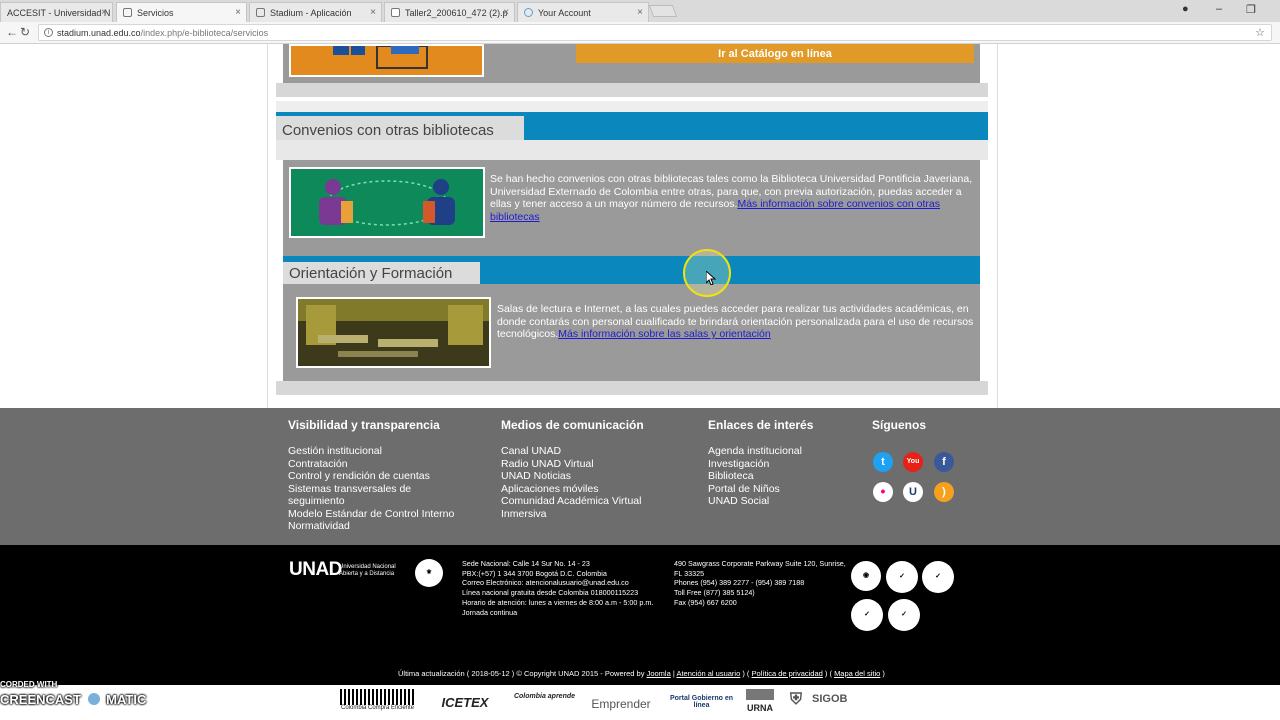 The image size is (1280, 720). Describe the element at coordinates (429, 573) in the screenshot. I see `colombia-shield-icon: ⚜` at that location.